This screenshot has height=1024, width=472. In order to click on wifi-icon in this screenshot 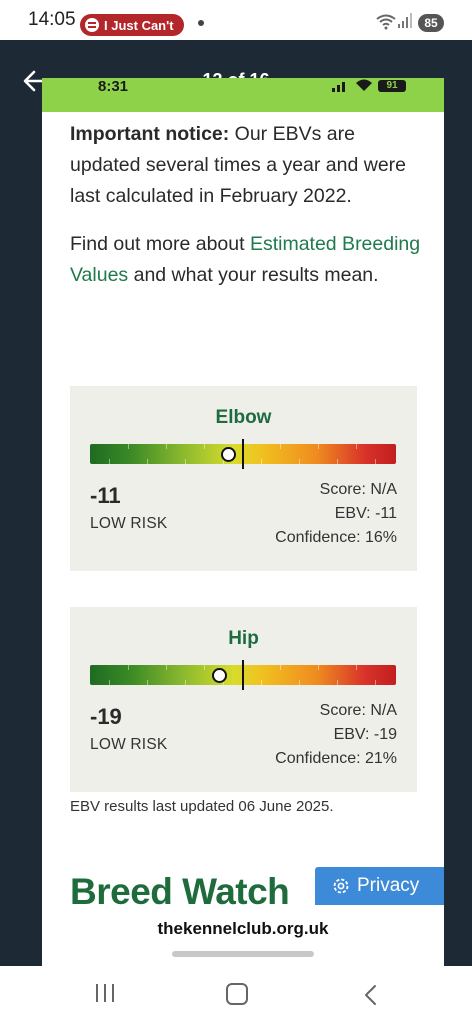, I will do `click(386, 23)`.